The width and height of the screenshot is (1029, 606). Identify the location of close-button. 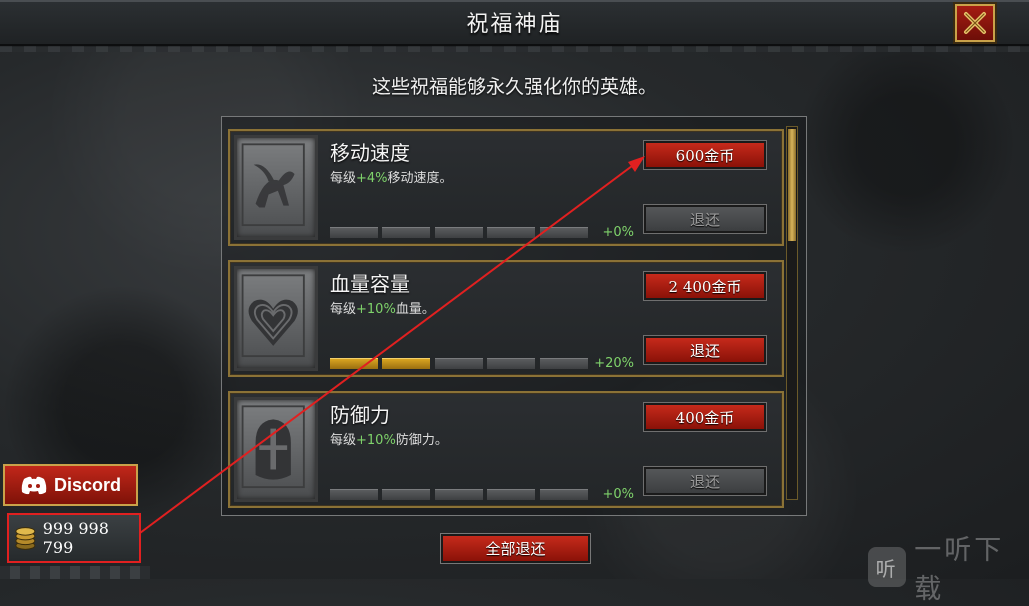
(975, 23).